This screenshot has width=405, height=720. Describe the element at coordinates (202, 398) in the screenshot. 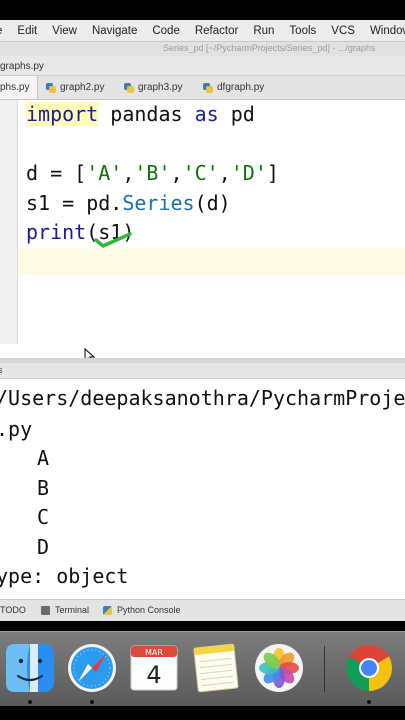

I see `console-command-line: /Users/deepaksanothra/PycharmProje` at that location.